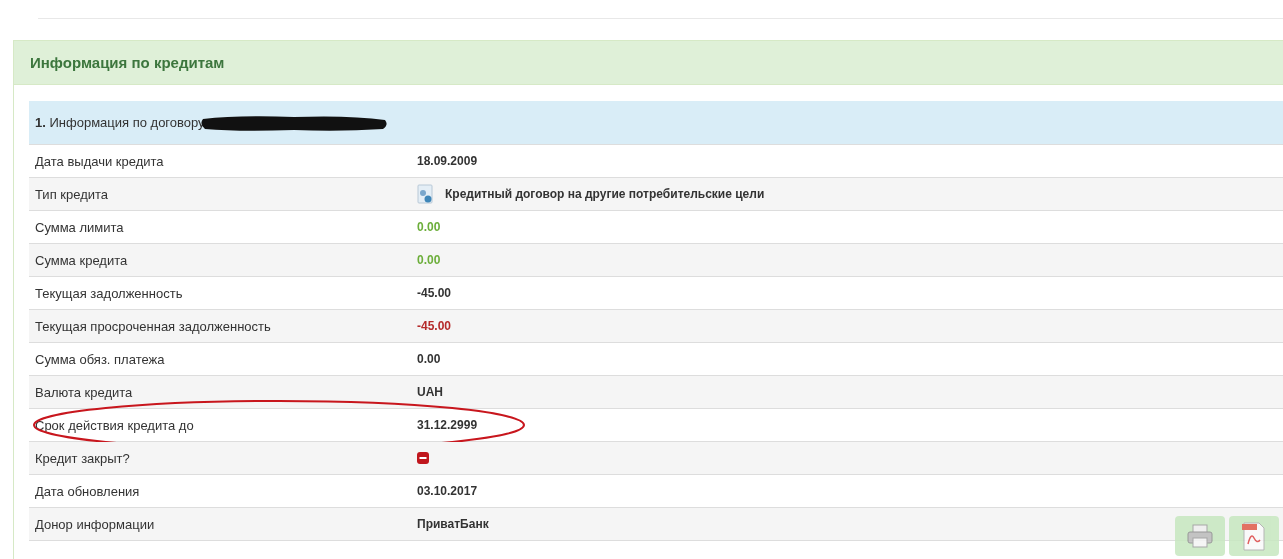 The image size is (1283, 559). What do you see at coordinates (430, 392) in the screenshot?
I see `field-value: UAH` at bounding box center [430, 392].